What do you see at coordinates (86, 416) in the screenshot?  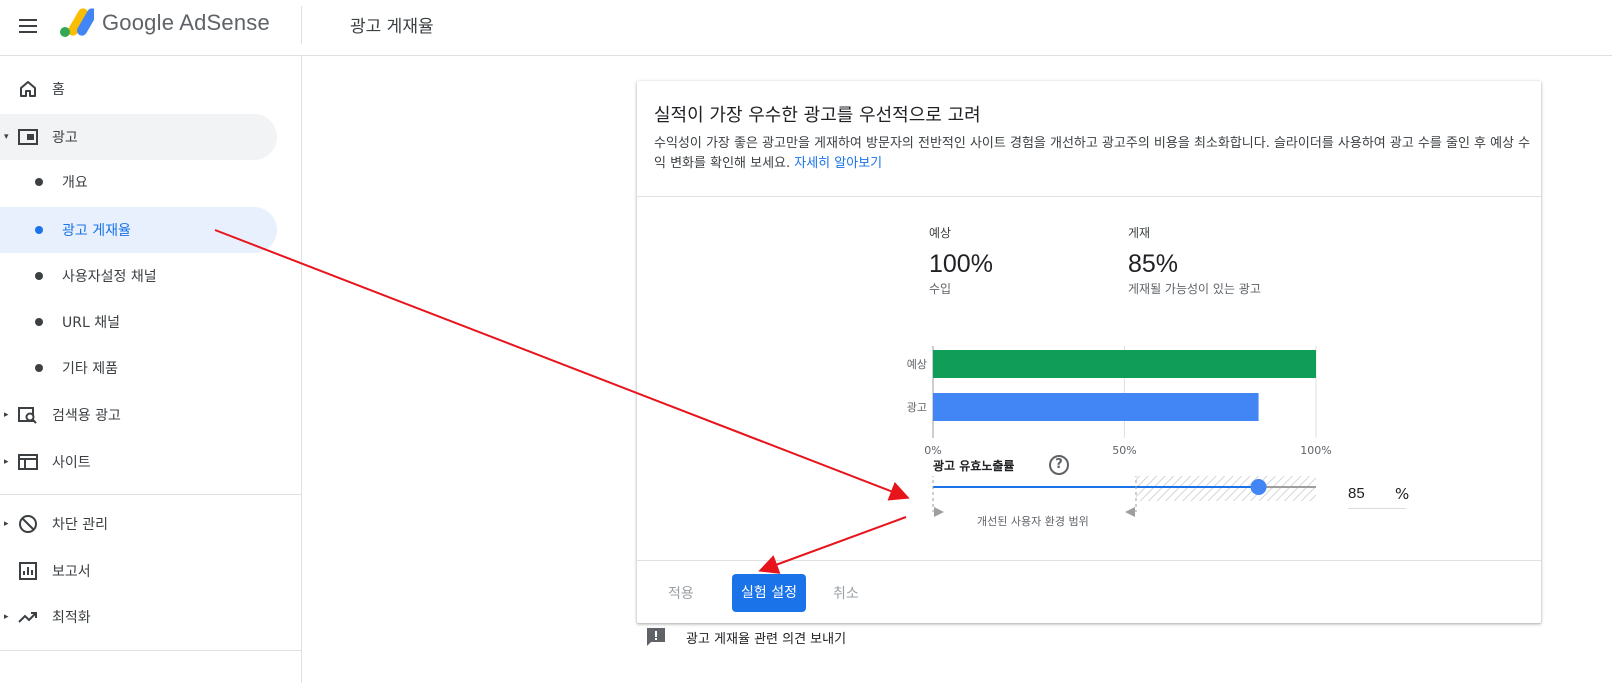 I see `sidebar-item-label: 검색용 광고` at bounding box center [86, 416].